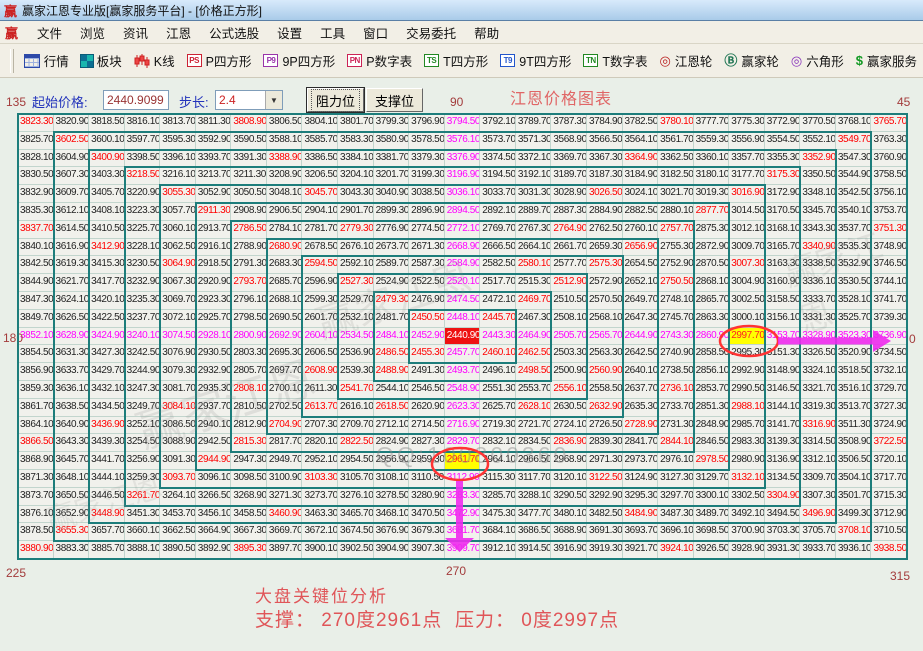 The width and height of the screenshot is (923, 651). I want to click on grid-cell: 3292.90, so click(604, 496).